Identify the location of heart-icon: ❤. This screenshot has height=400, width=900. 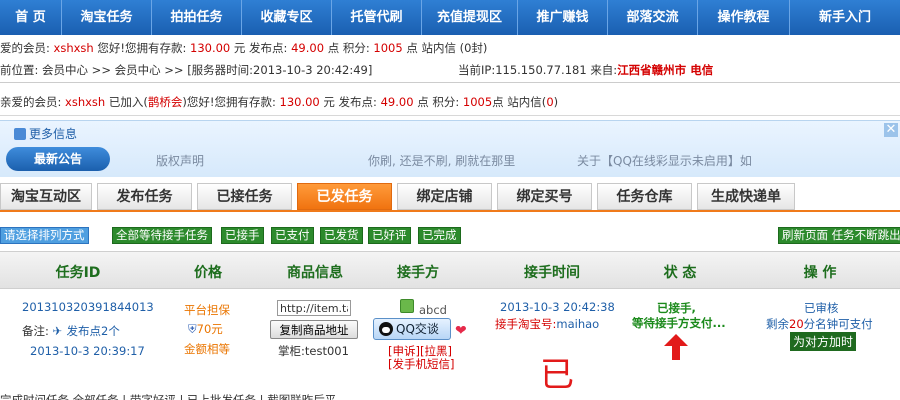
(461, 331).